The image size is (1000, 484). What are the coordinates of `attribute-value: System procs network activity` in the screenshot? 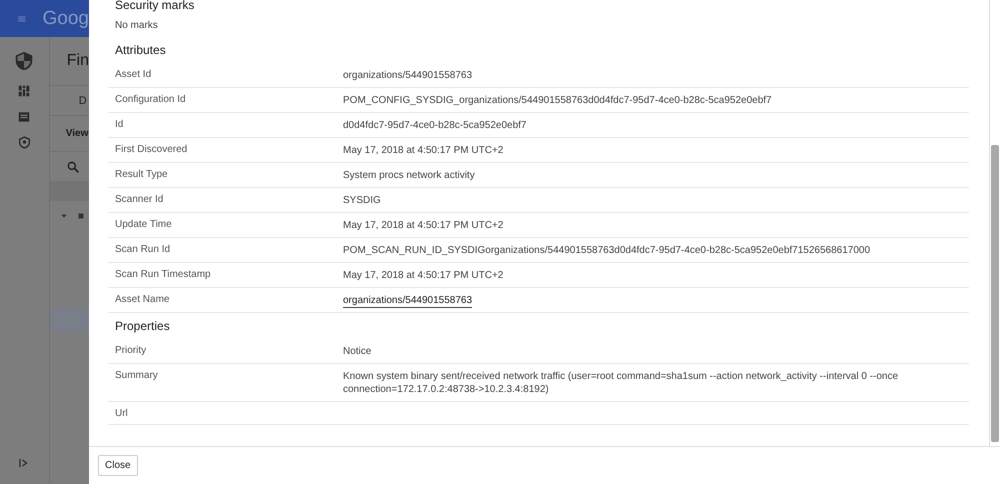 It's located at (409, 175).